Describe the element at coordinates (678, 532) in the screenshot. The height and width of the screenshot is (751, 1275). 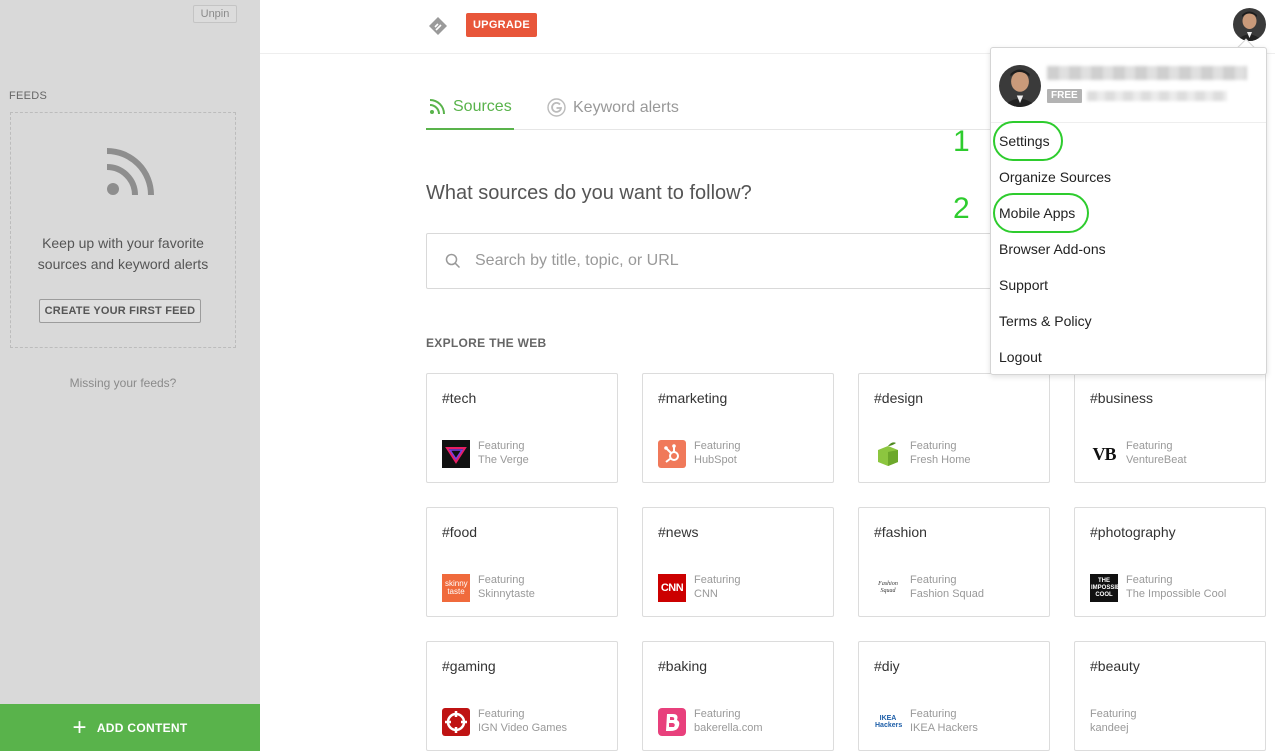
I see `card-tag: #news` at that location.